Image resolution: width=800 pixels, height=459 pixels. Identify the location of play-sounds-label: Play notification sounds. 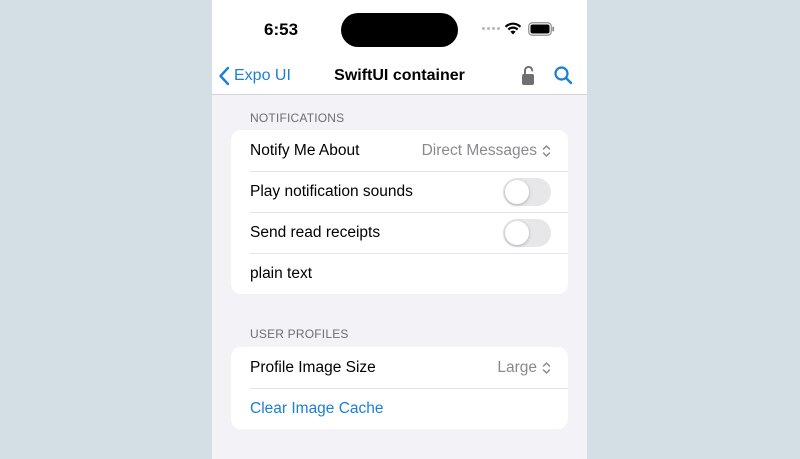
(331, 191).